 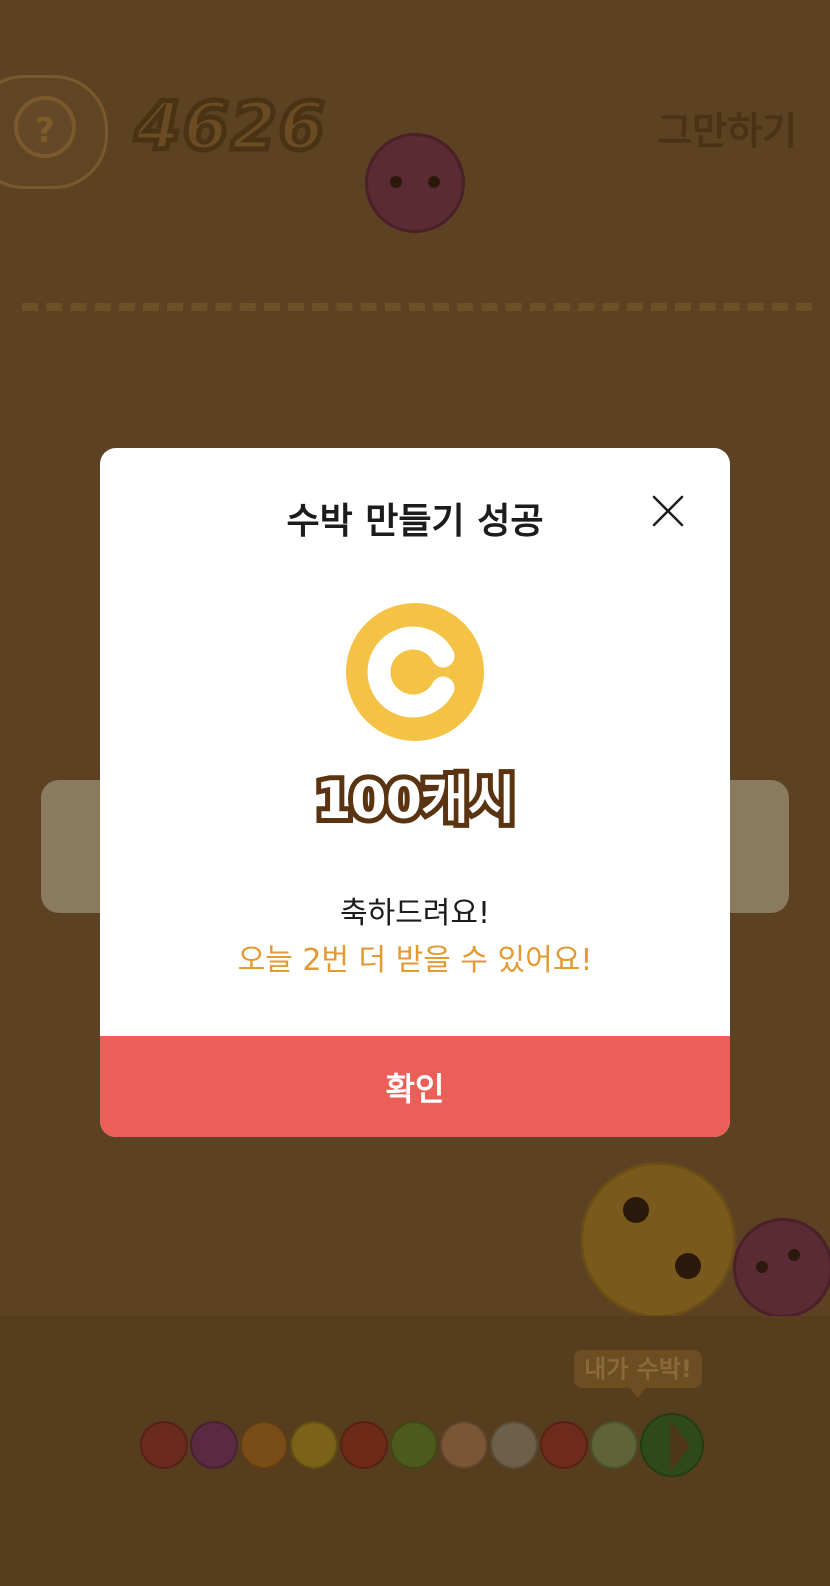 I want to click on watermelon-tooltip: 내가 수박!, so click(x=638, y=1369).